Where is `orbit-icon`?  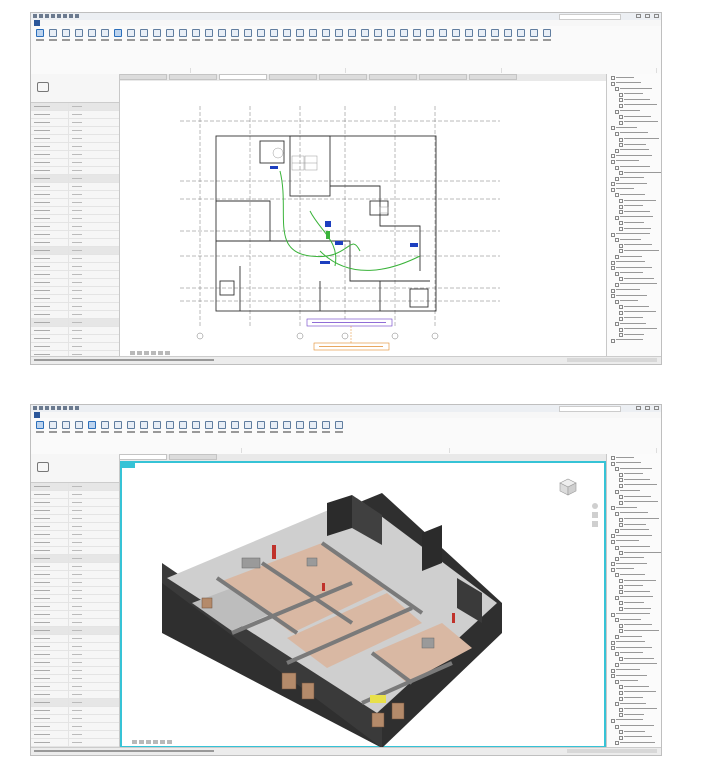
orbit-icon is located at coordinates (595, 524).